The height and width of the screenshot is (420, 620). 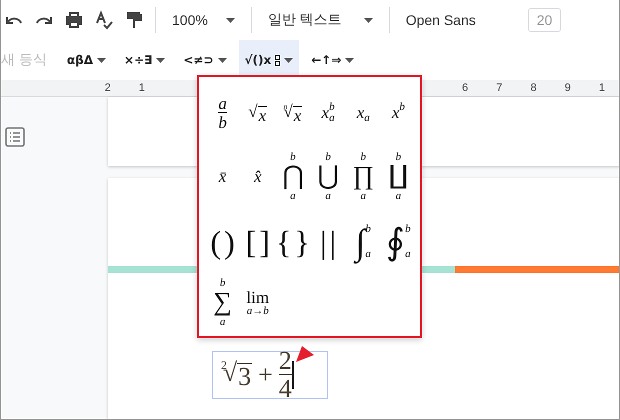 What do you see at coordinates (134, 20) in the screenshot?
I see `paint-roller-icon` at bounding box center [134, 20].